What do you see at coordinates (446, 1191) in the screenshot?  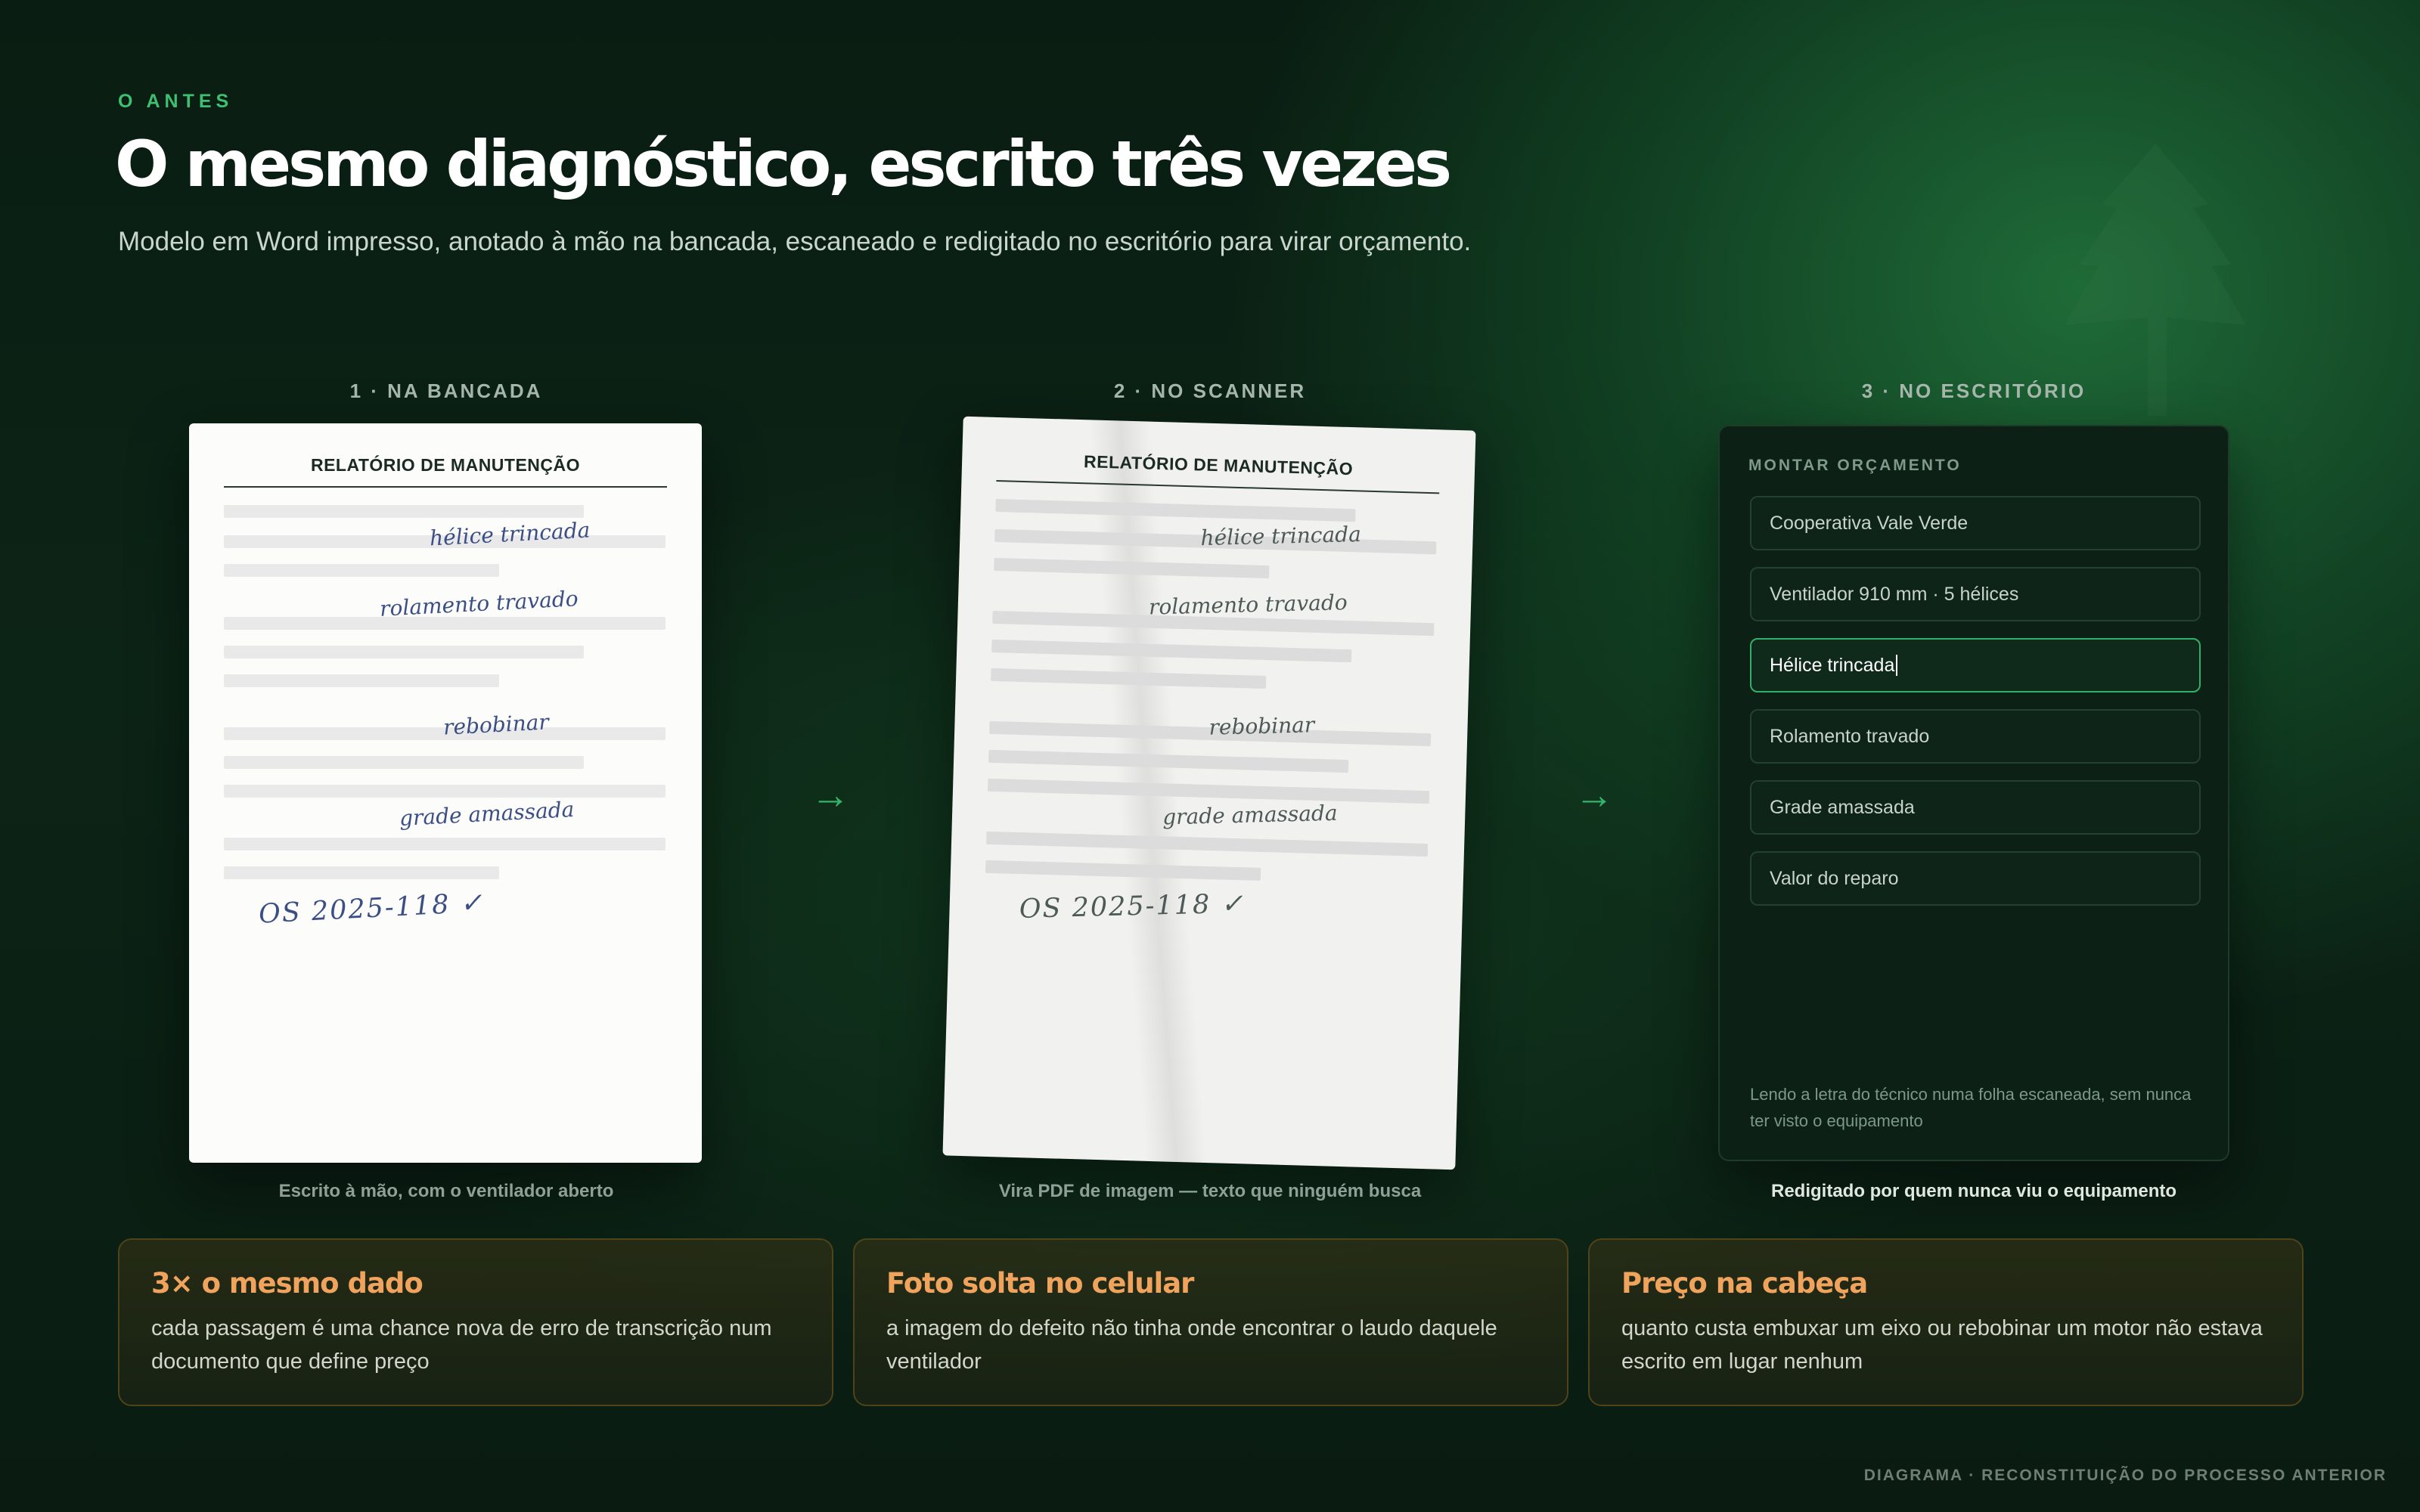 I see `step-1-caption: Escrito à mão, com o ventilador aberto` at bounding box center [446, 1191].